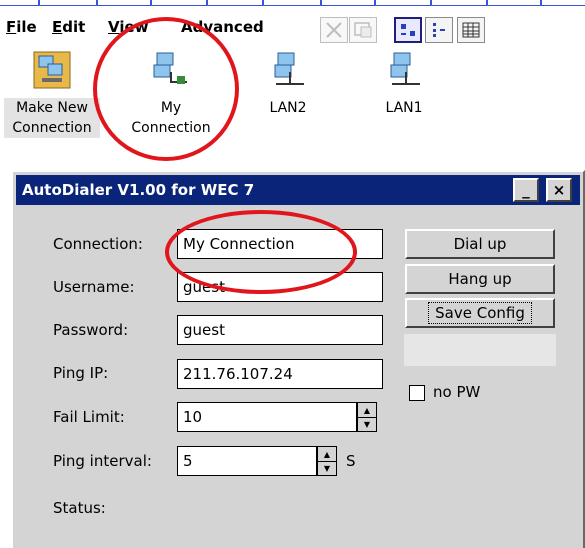 The width and height of the screenshot is (585, 548). I want to click on properties-button, so click(363, 30).